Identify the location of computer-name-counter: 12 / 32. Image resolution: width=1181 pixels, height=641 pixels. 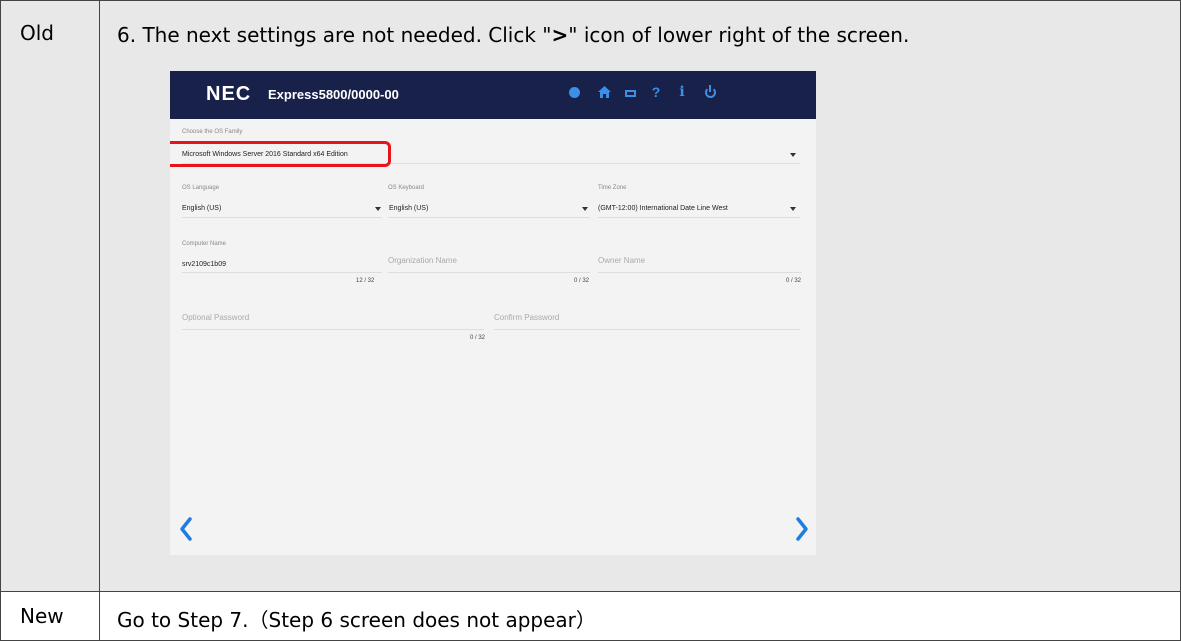
(365, 281).